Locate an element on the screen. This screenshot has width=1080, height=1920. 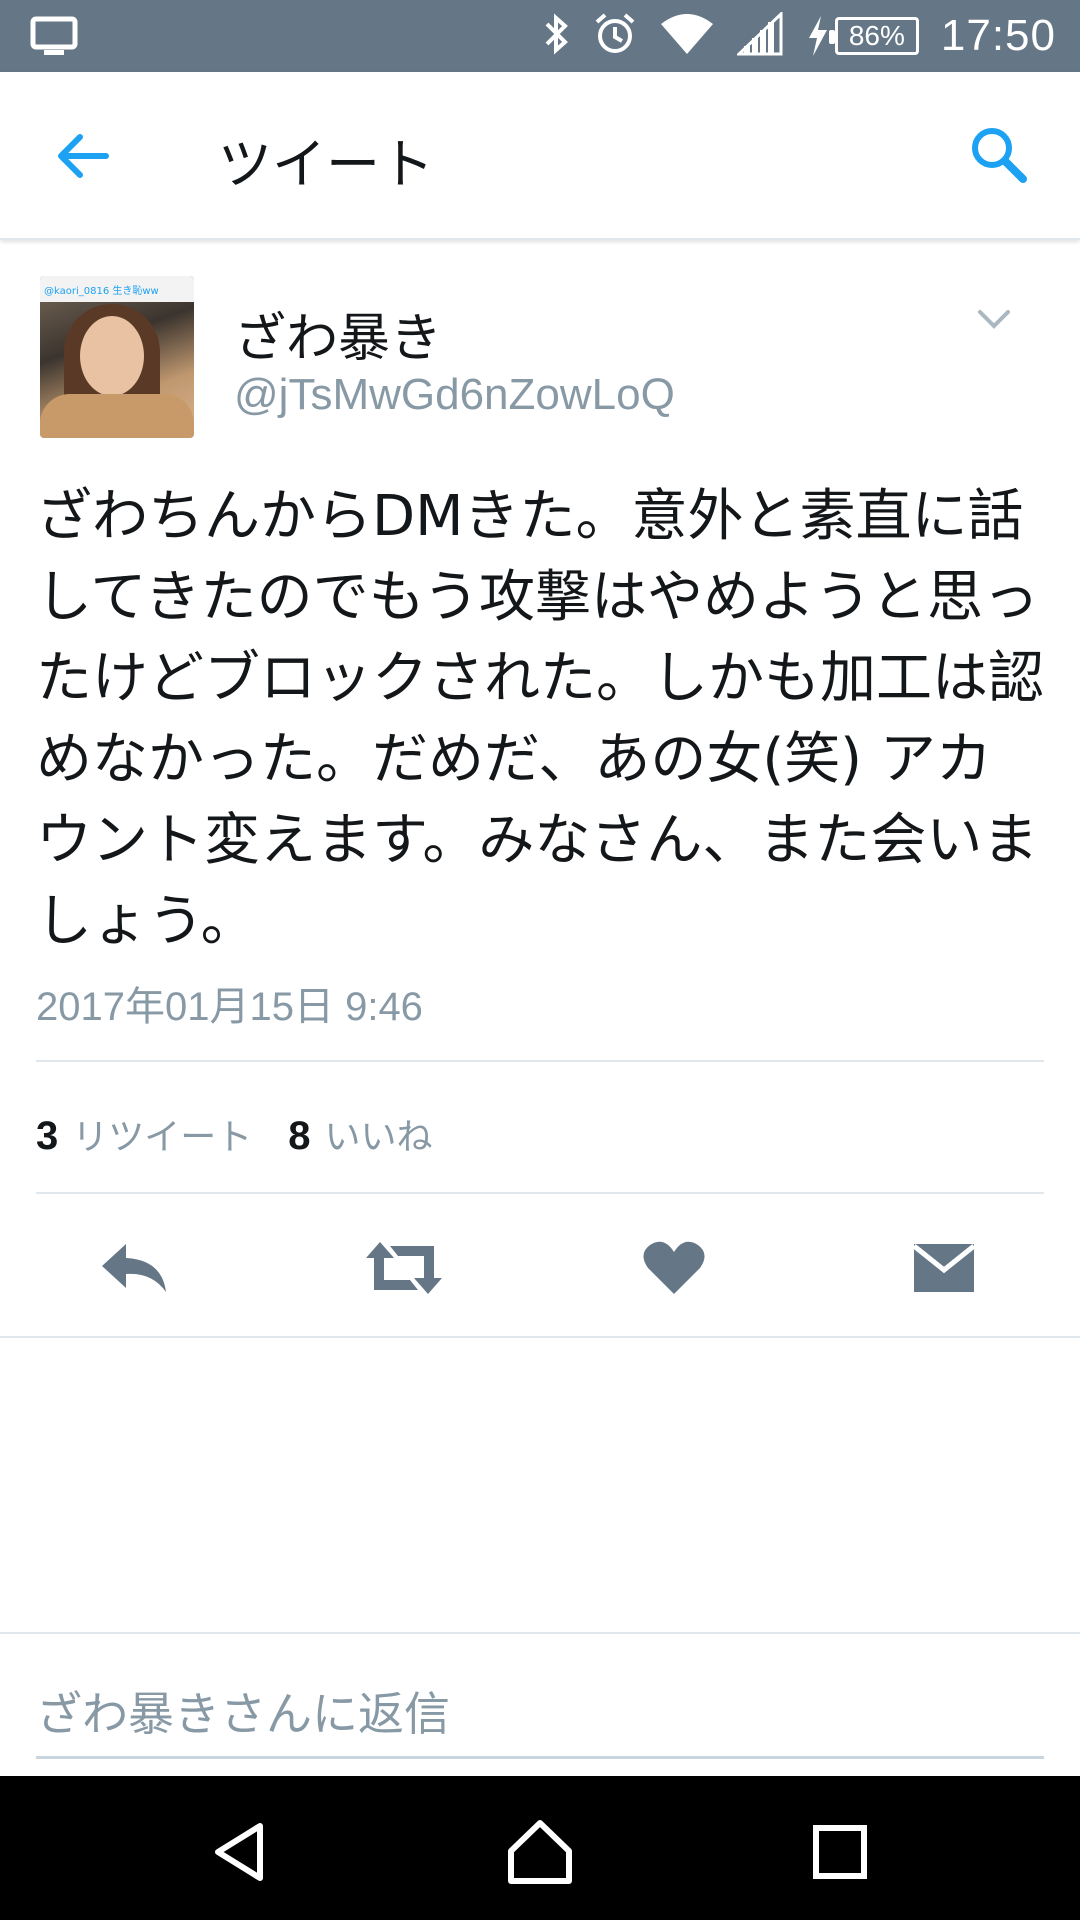
avatar: @kaori_0816 生き恥ww is located at coordinates (117, 357).